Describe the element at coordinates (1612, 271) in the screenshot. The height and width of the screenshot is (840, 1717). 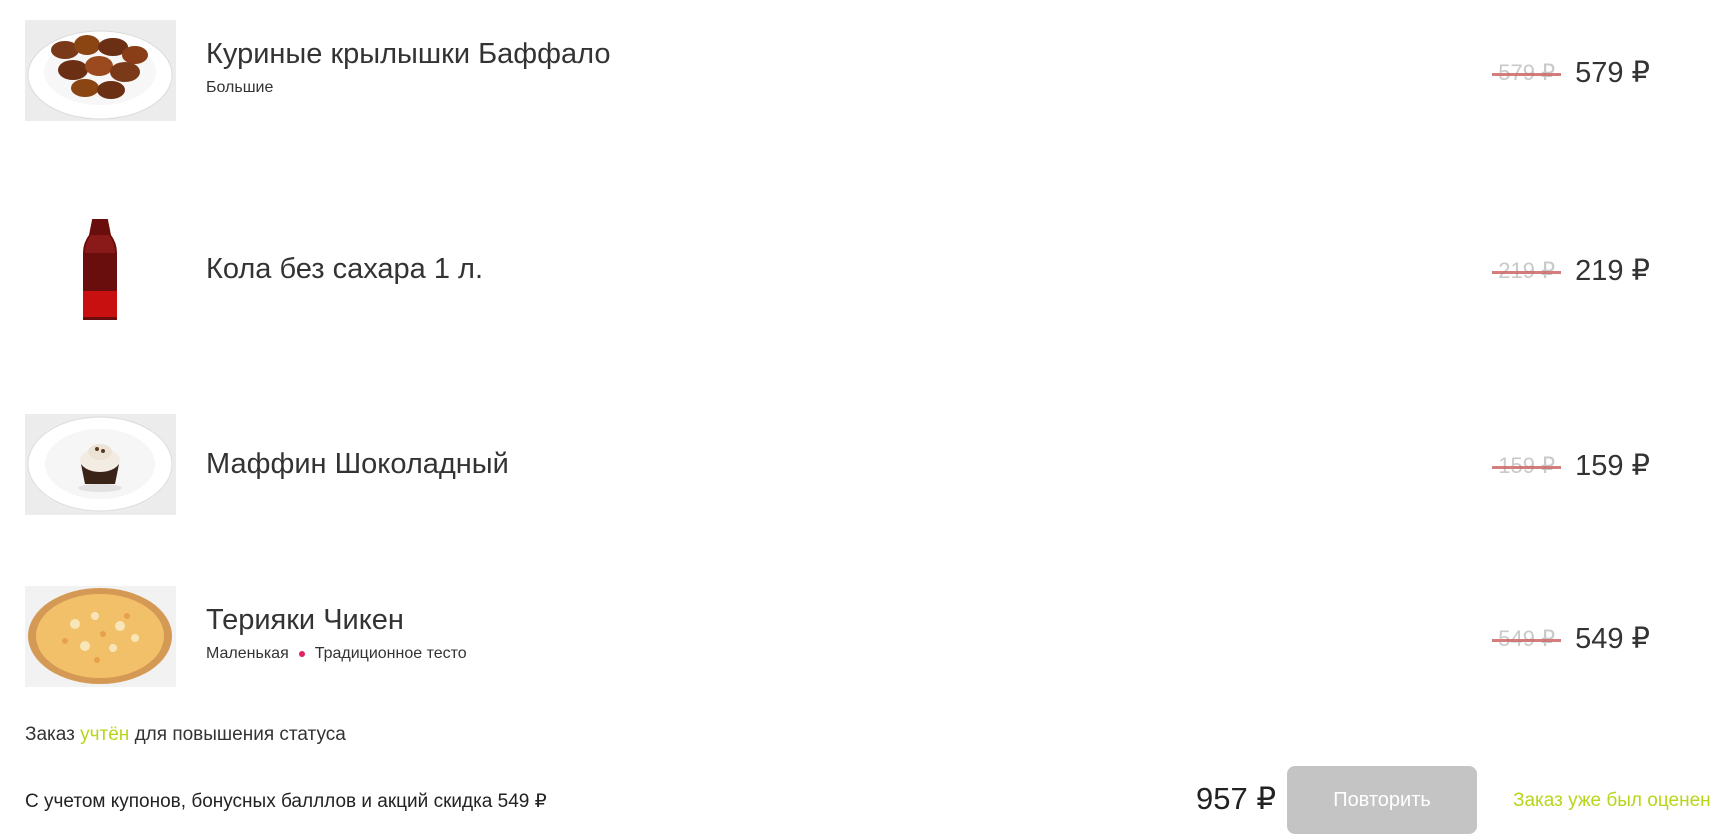
I see `item-price: 219 ₽` at that location.